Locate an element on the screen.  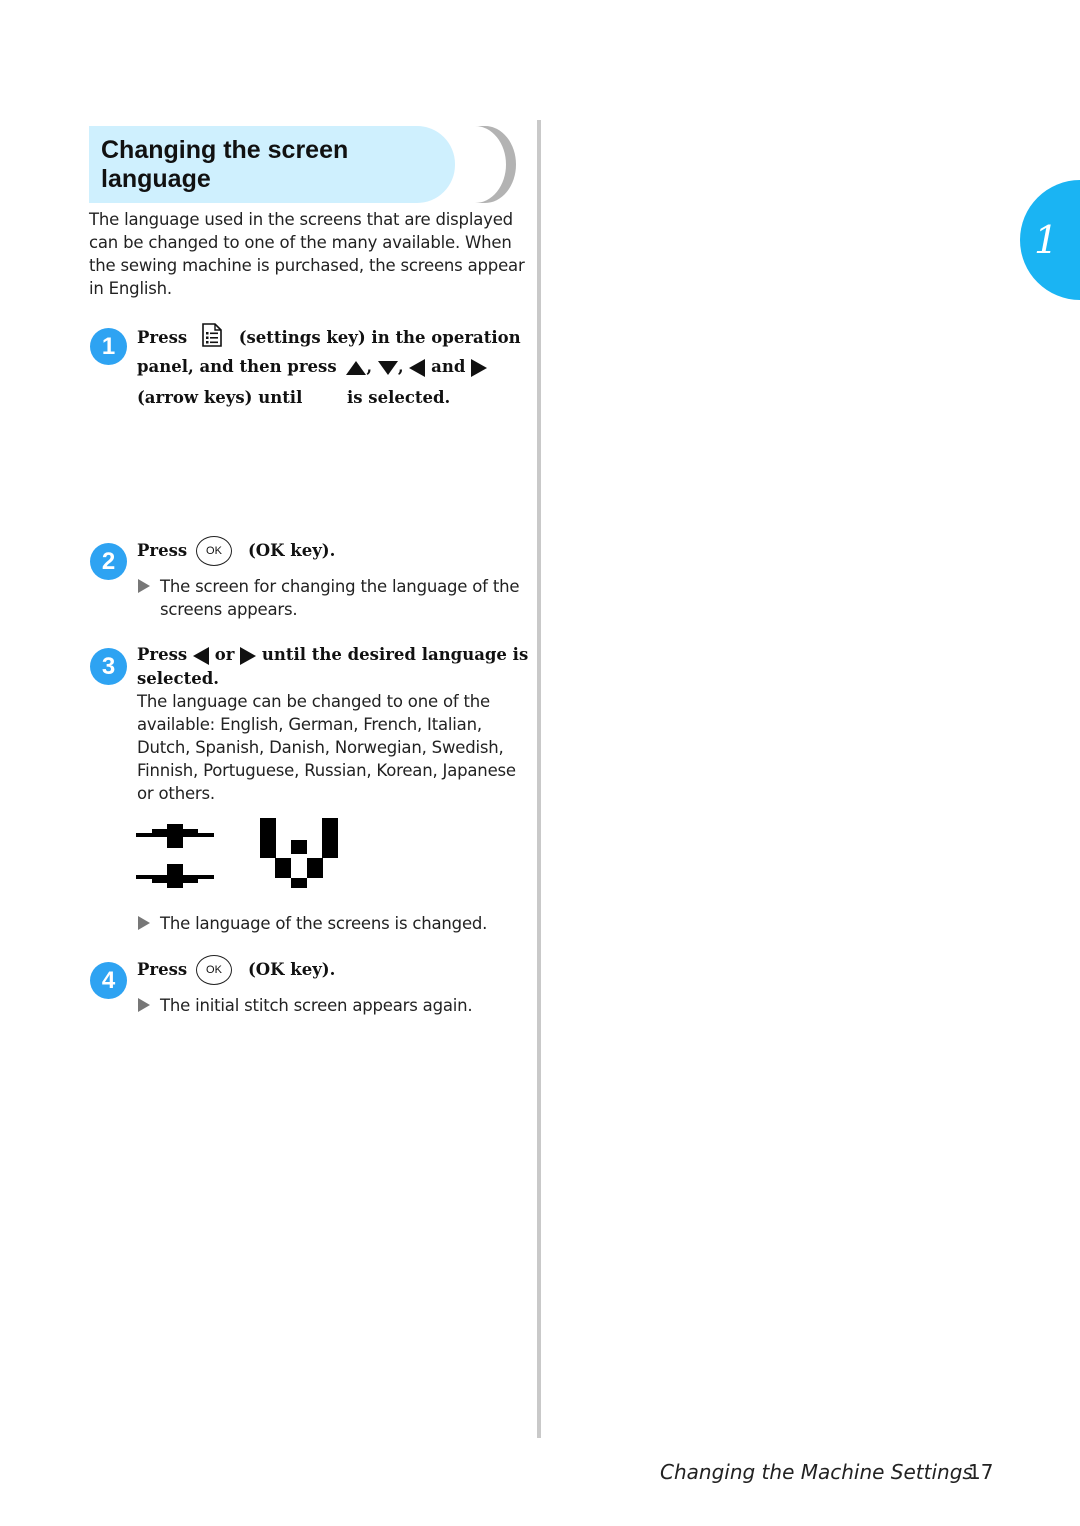
step-3-line-2: selected. is located at coordinates (178, 678).